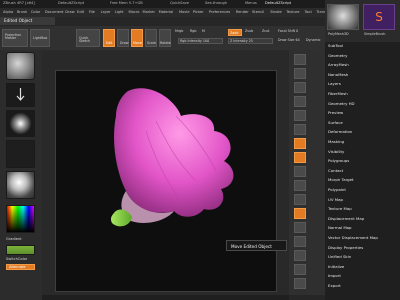 This screenshot has height=300, width=400. Describe the element at coordinates (258, 12) in the screenshot. I see `menu-stencil: Stencil` at that location.